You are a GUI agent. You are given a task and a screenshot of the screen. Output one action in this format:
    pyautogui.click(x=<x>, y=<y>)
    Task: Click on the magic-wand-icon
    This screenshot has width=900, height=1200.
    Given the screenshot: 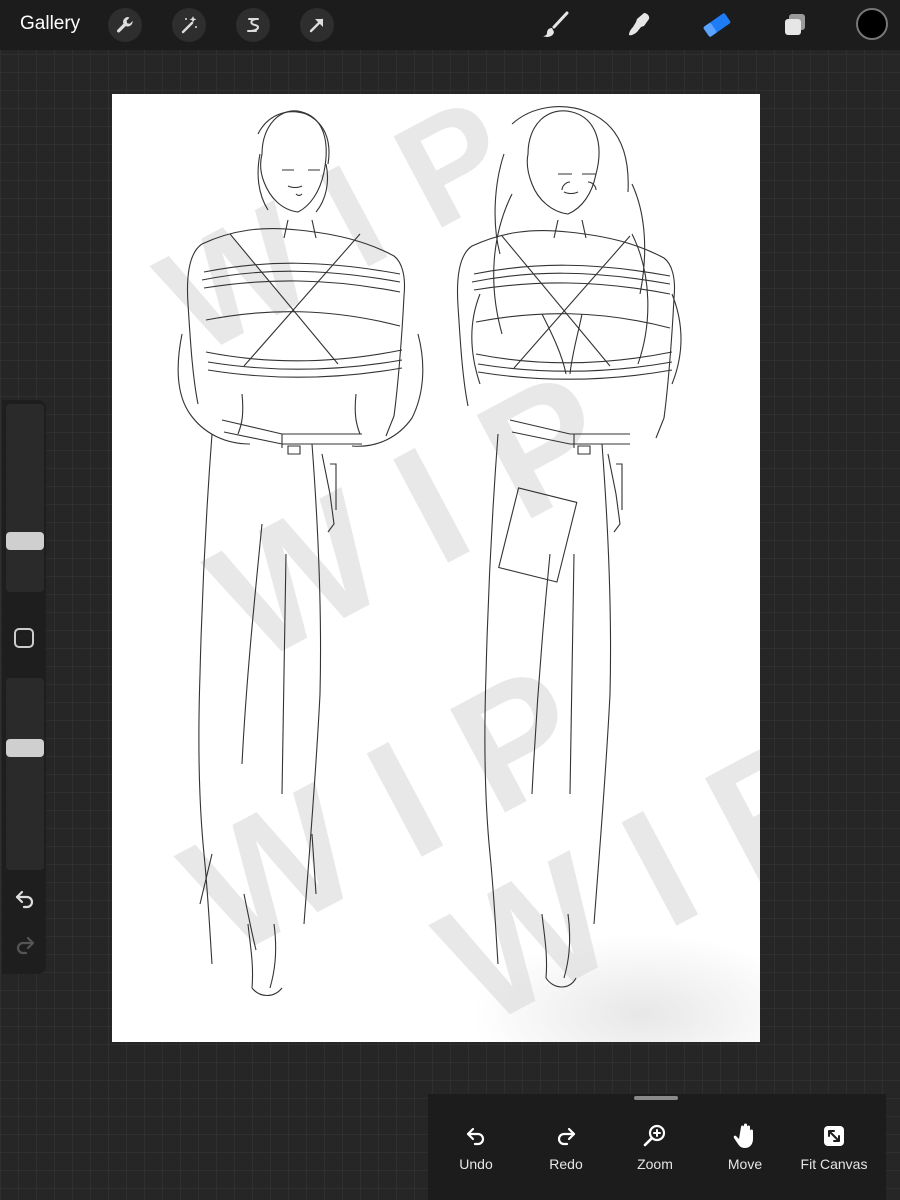 What is the action you would take?
    pyautogui.click(x=189, y=25)
    